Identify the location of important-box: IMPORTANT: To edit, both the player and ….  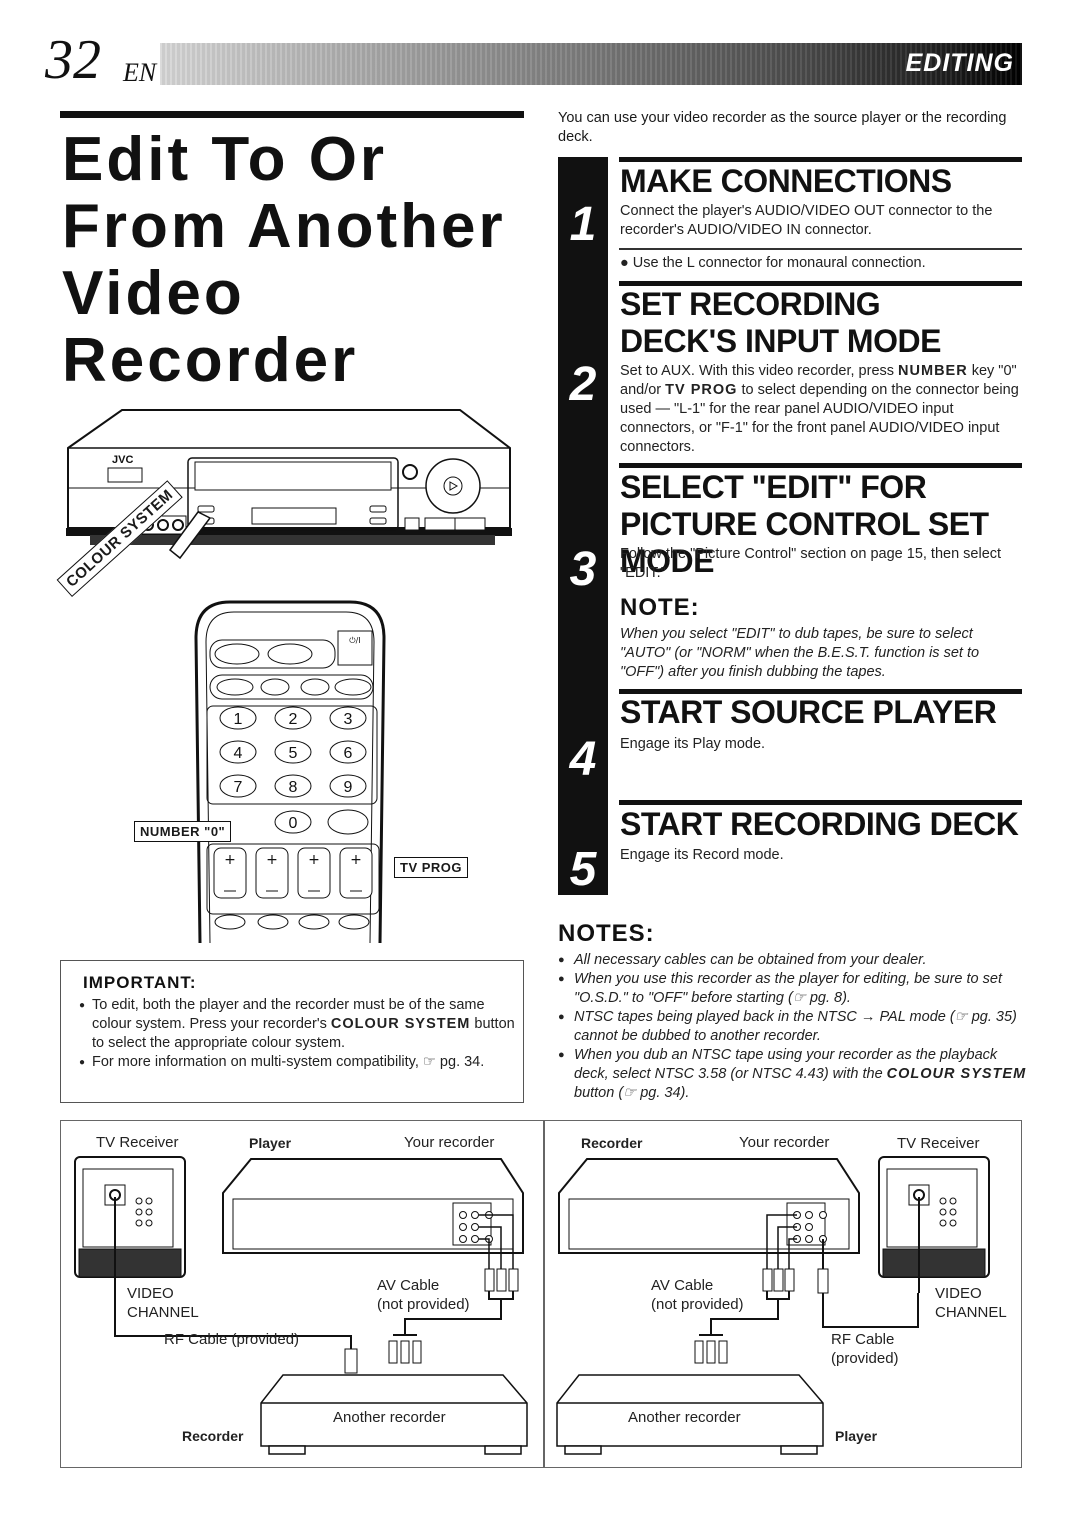
(292, 1031).